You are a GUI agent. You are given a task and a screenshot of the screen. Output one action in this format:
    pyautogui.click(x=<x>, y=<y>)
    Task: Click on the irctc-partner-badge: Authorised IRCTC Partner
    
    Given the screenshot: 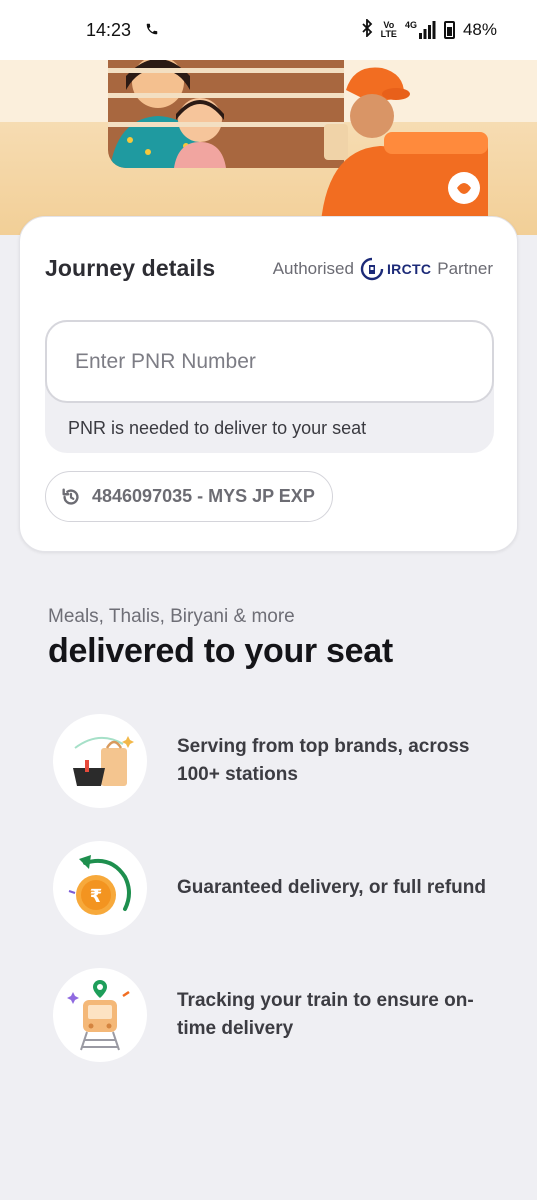 What is the action you would take?
    pyautogui.click(x=383, y=269)
    